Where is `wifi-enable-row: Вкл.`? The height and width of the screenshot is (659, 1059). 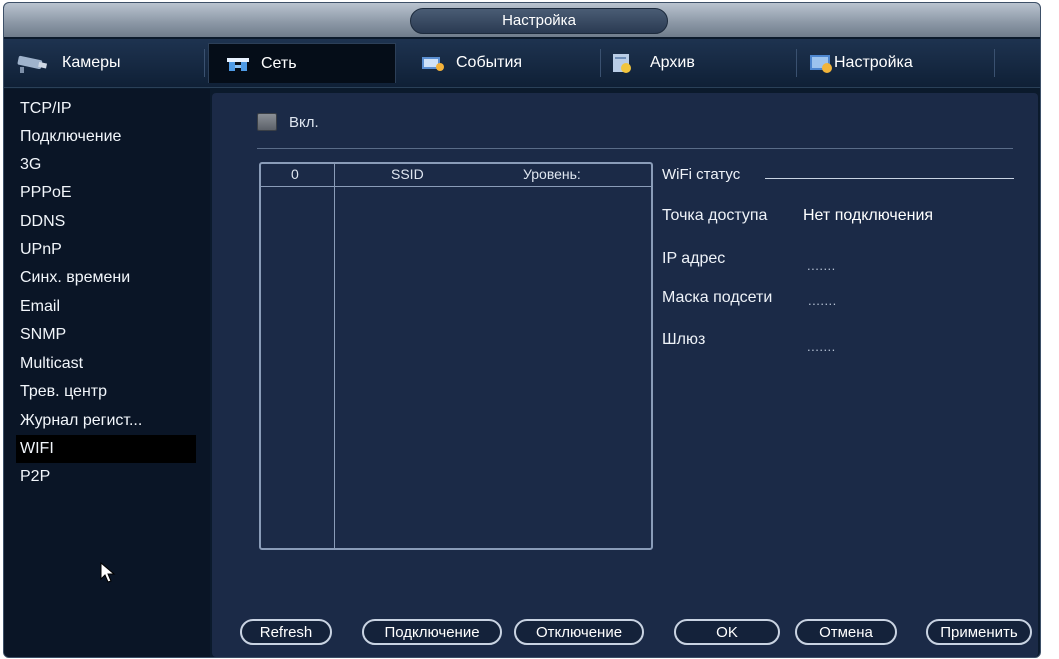 wifi-enable-row: Вкл. is located at coordinates (288, 122).